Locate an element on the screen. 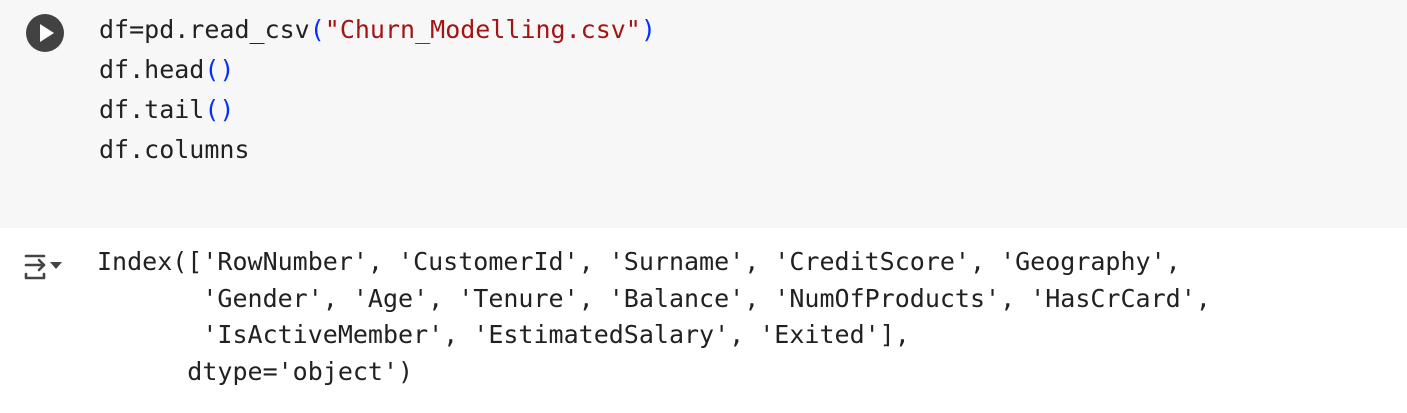 This screenshot has width=1407, height=413. code-line: df=pd.read_csv("Churn_Modelling.csv") is located at coordinates (377, 29).